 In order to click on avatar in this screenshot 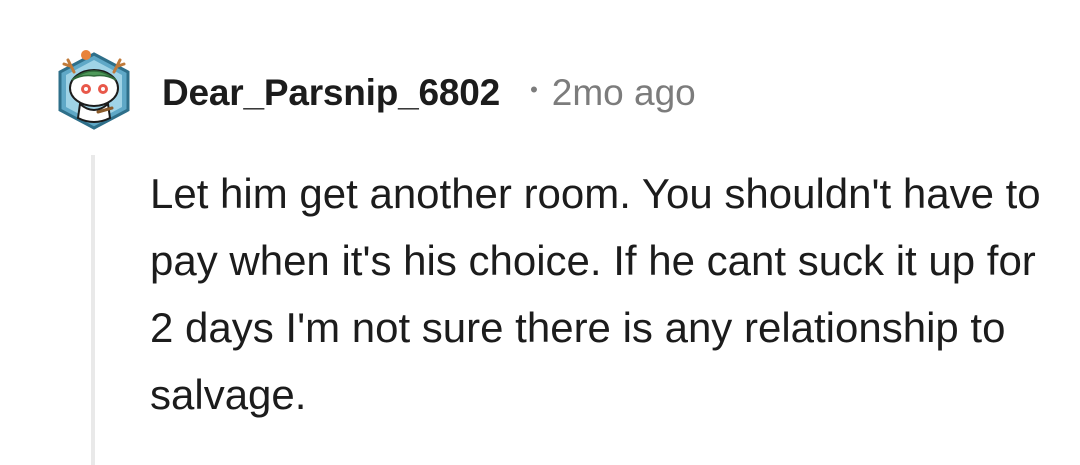, I will do `click(94, 89)`.